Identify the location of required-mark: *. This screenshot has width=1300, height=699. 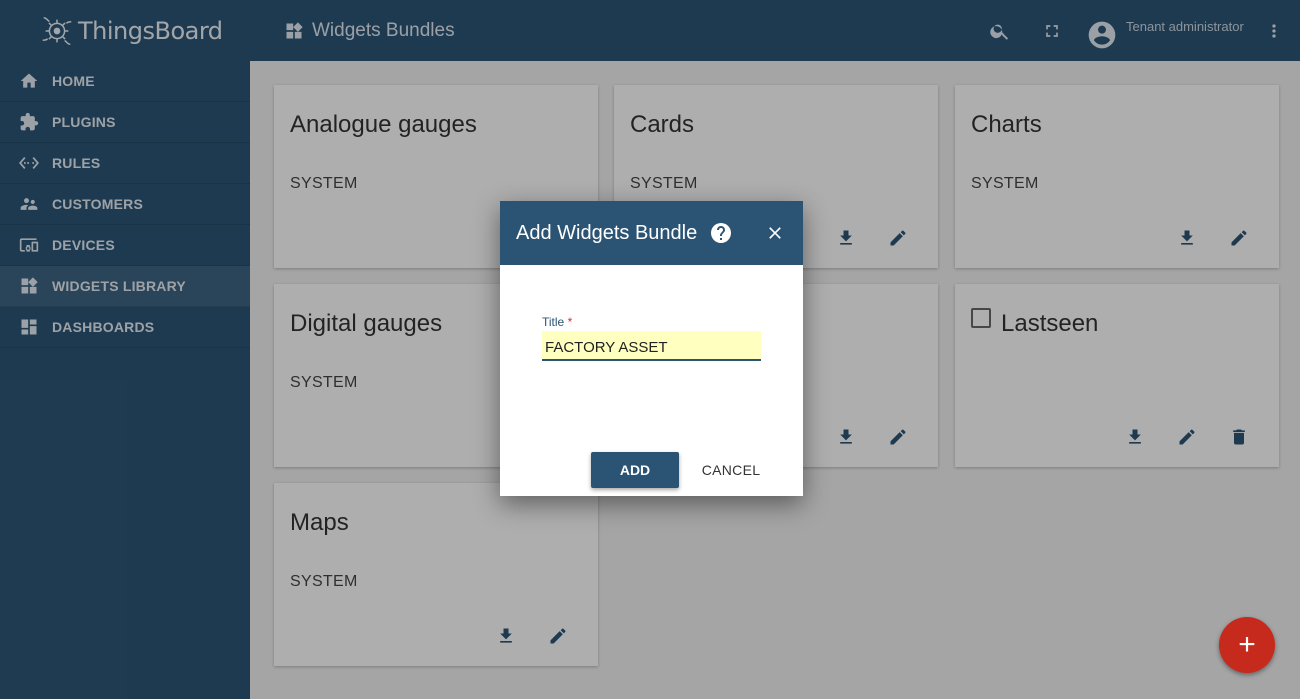
(570, 322).